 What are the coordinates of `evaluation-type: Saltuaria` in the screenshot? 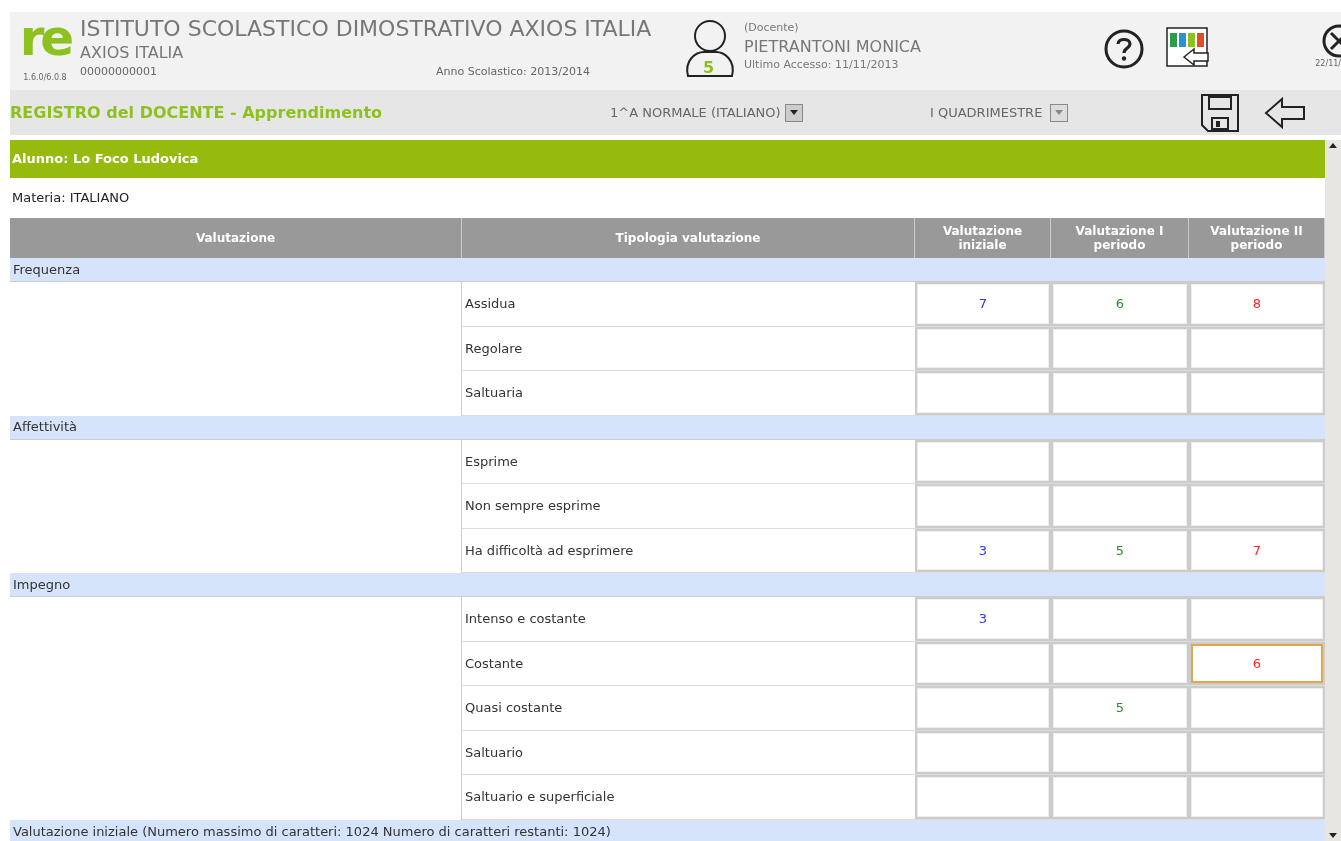 It's located at (494, 393).